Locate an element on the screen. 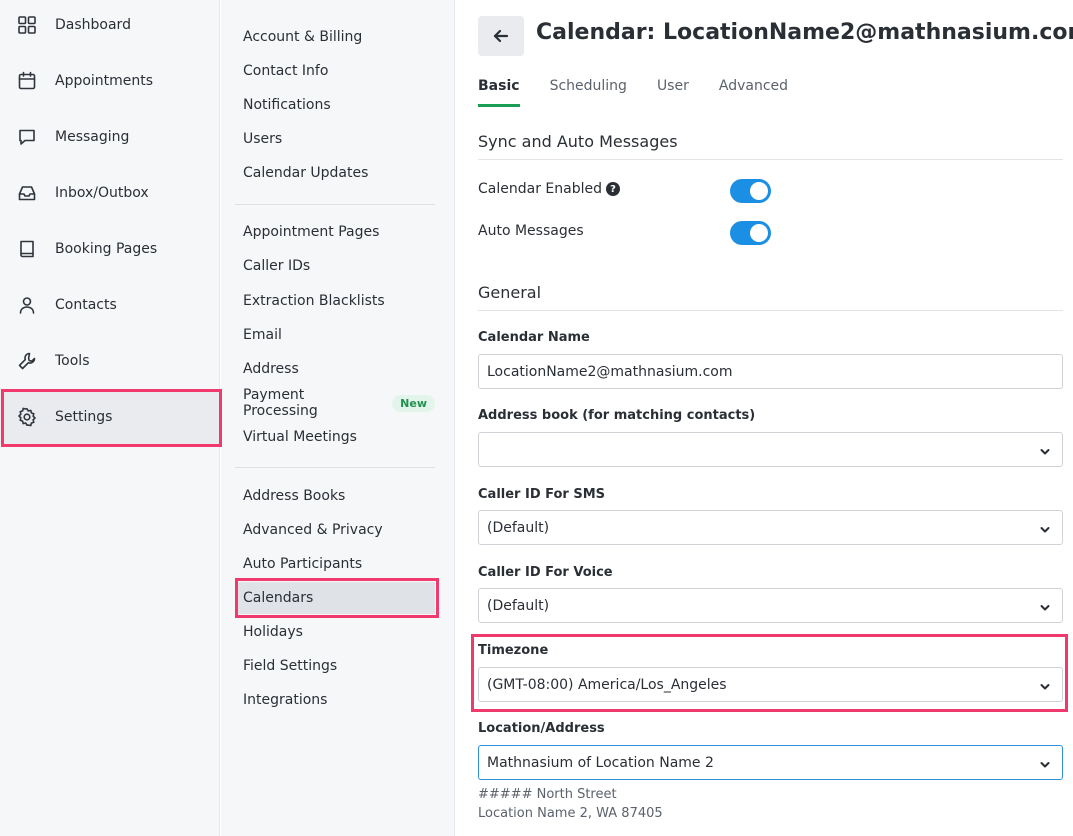 The image size is (1073, 836). settings-item-contact-info: Contact Info is located at coordinates (335, 71).